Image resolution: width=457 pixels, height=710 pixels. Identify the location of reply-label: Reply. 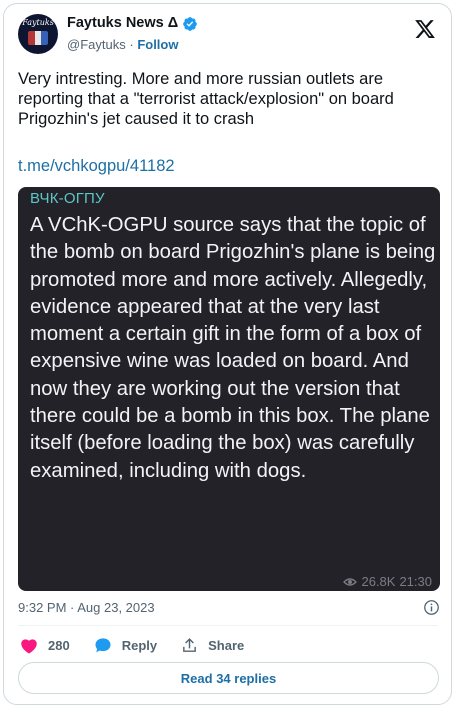
(139, 645).